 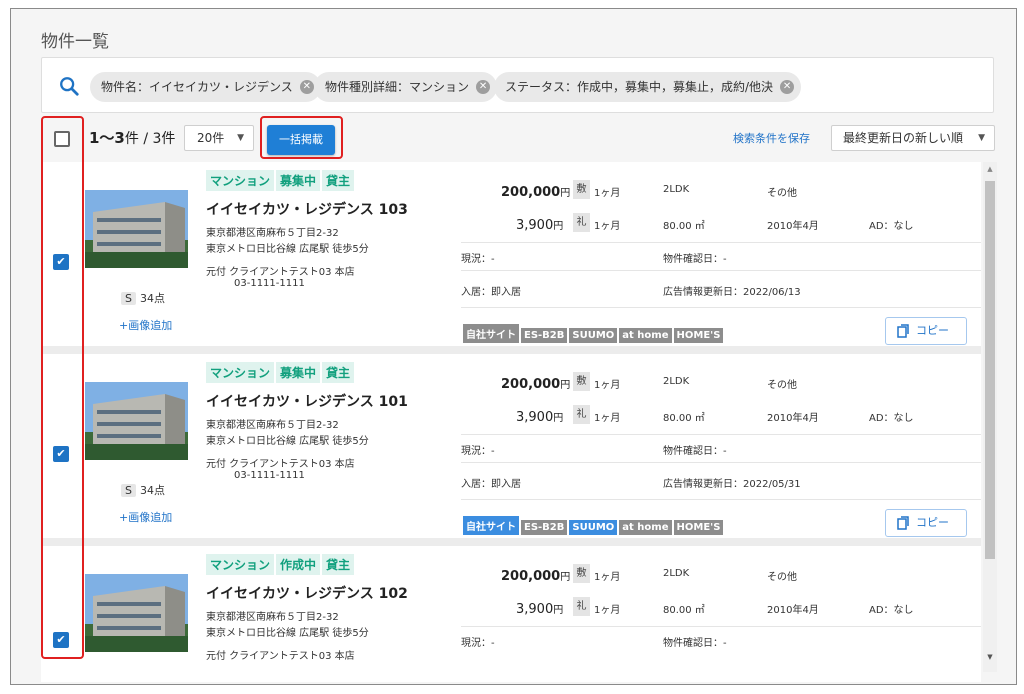 What do you see at coordinates (298, 564) in the screenshot?
I see `status-tag: 作成中` at bounding box center [298, 564].